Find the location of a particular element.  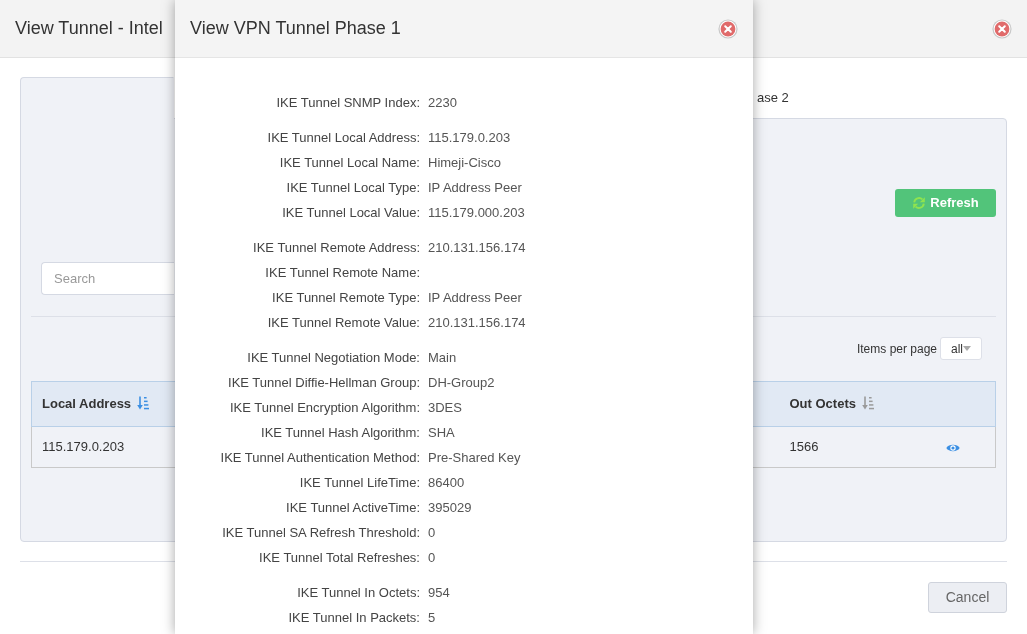

cancel-button: Cancel is located at coordinates (967, 597).